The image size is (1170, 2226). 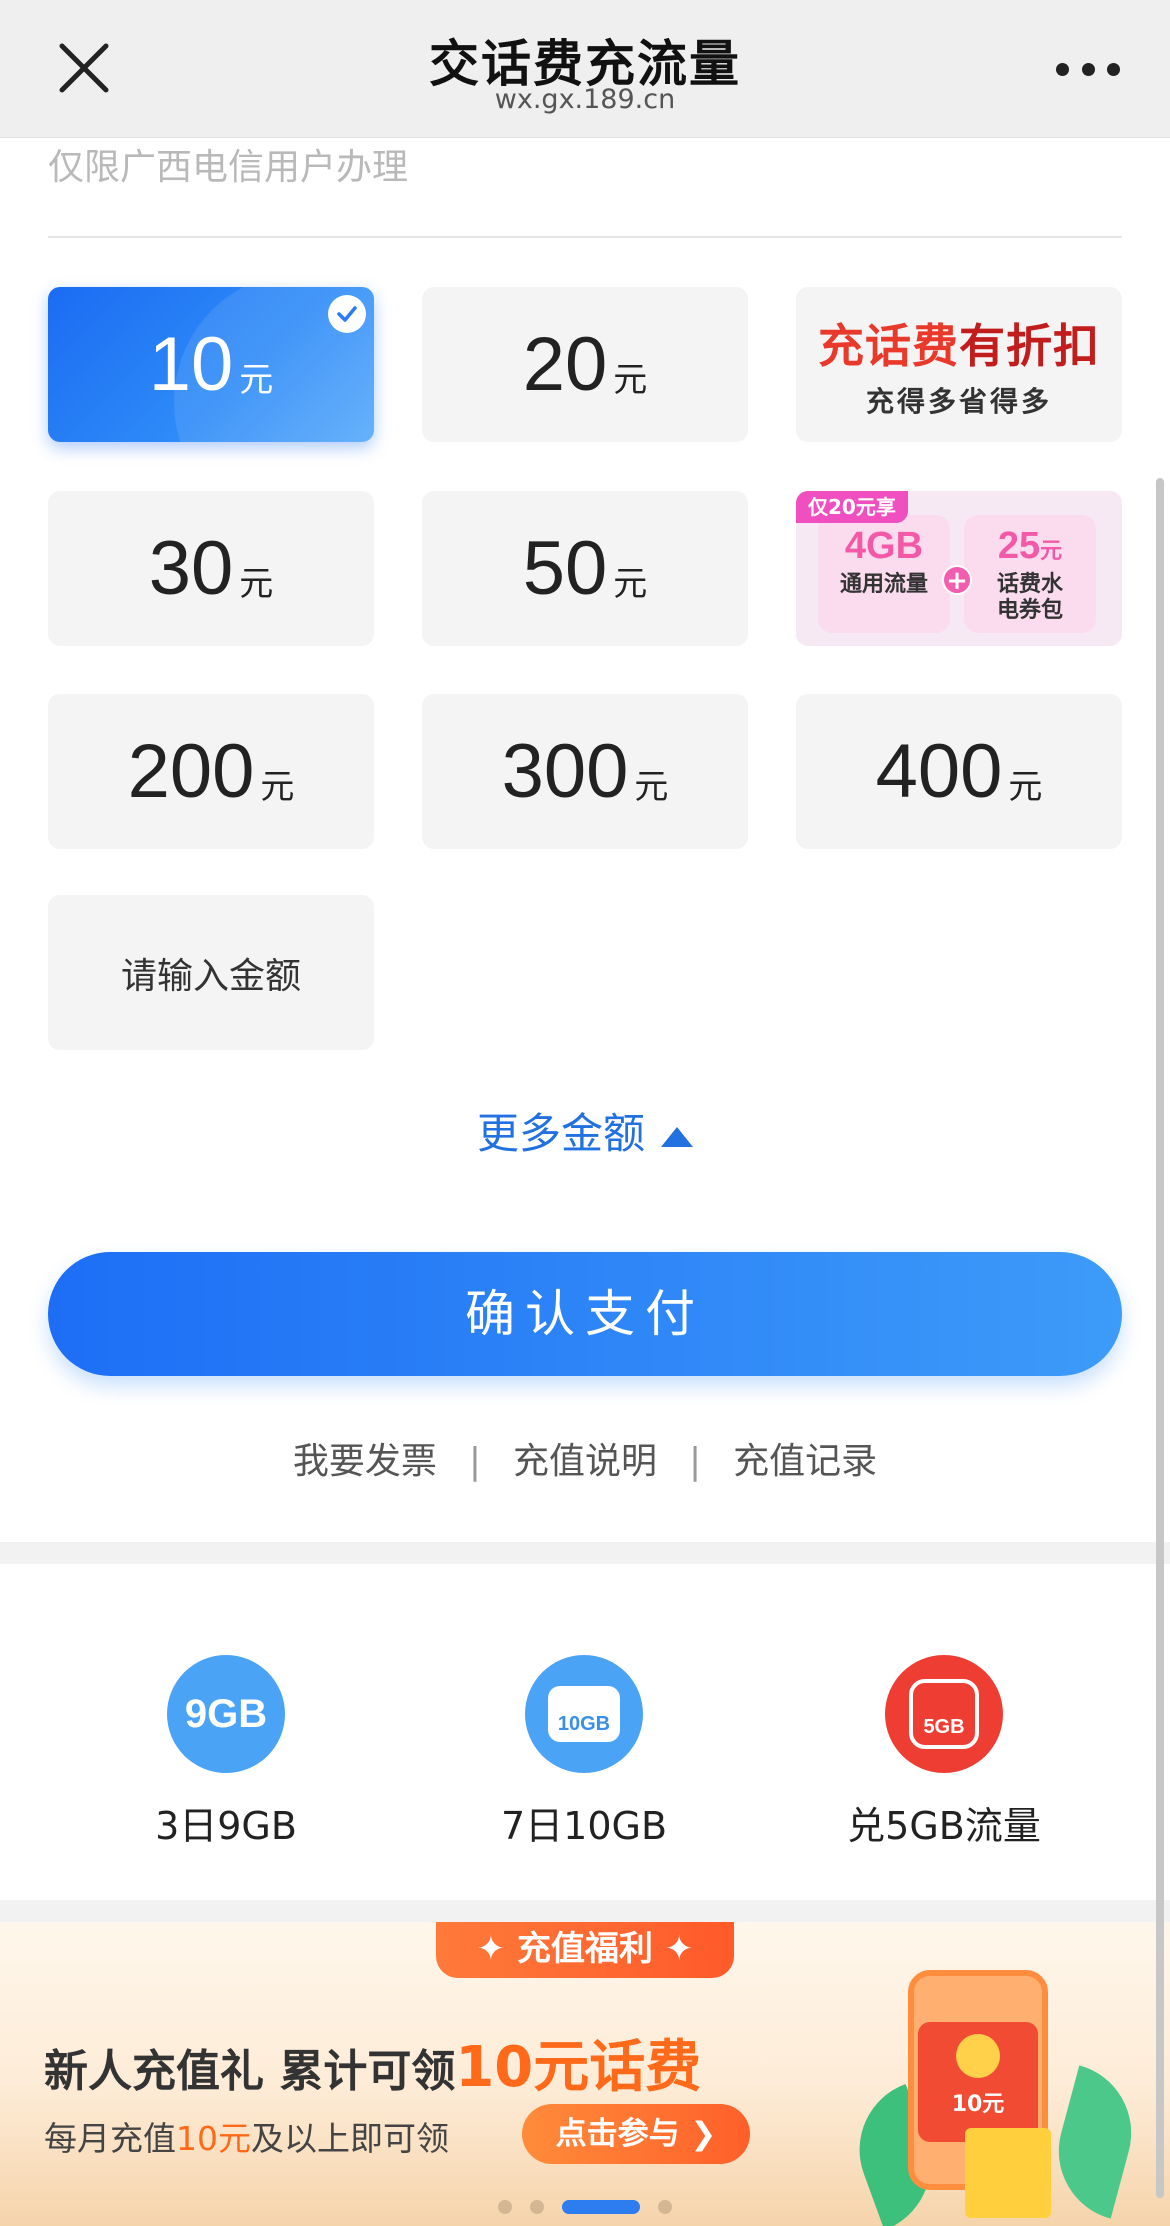 What do you see at coordinates (883, 584) in the screenshot?
I see `bundle-data-desc: 通用流量` at bounding box center [883, 584].